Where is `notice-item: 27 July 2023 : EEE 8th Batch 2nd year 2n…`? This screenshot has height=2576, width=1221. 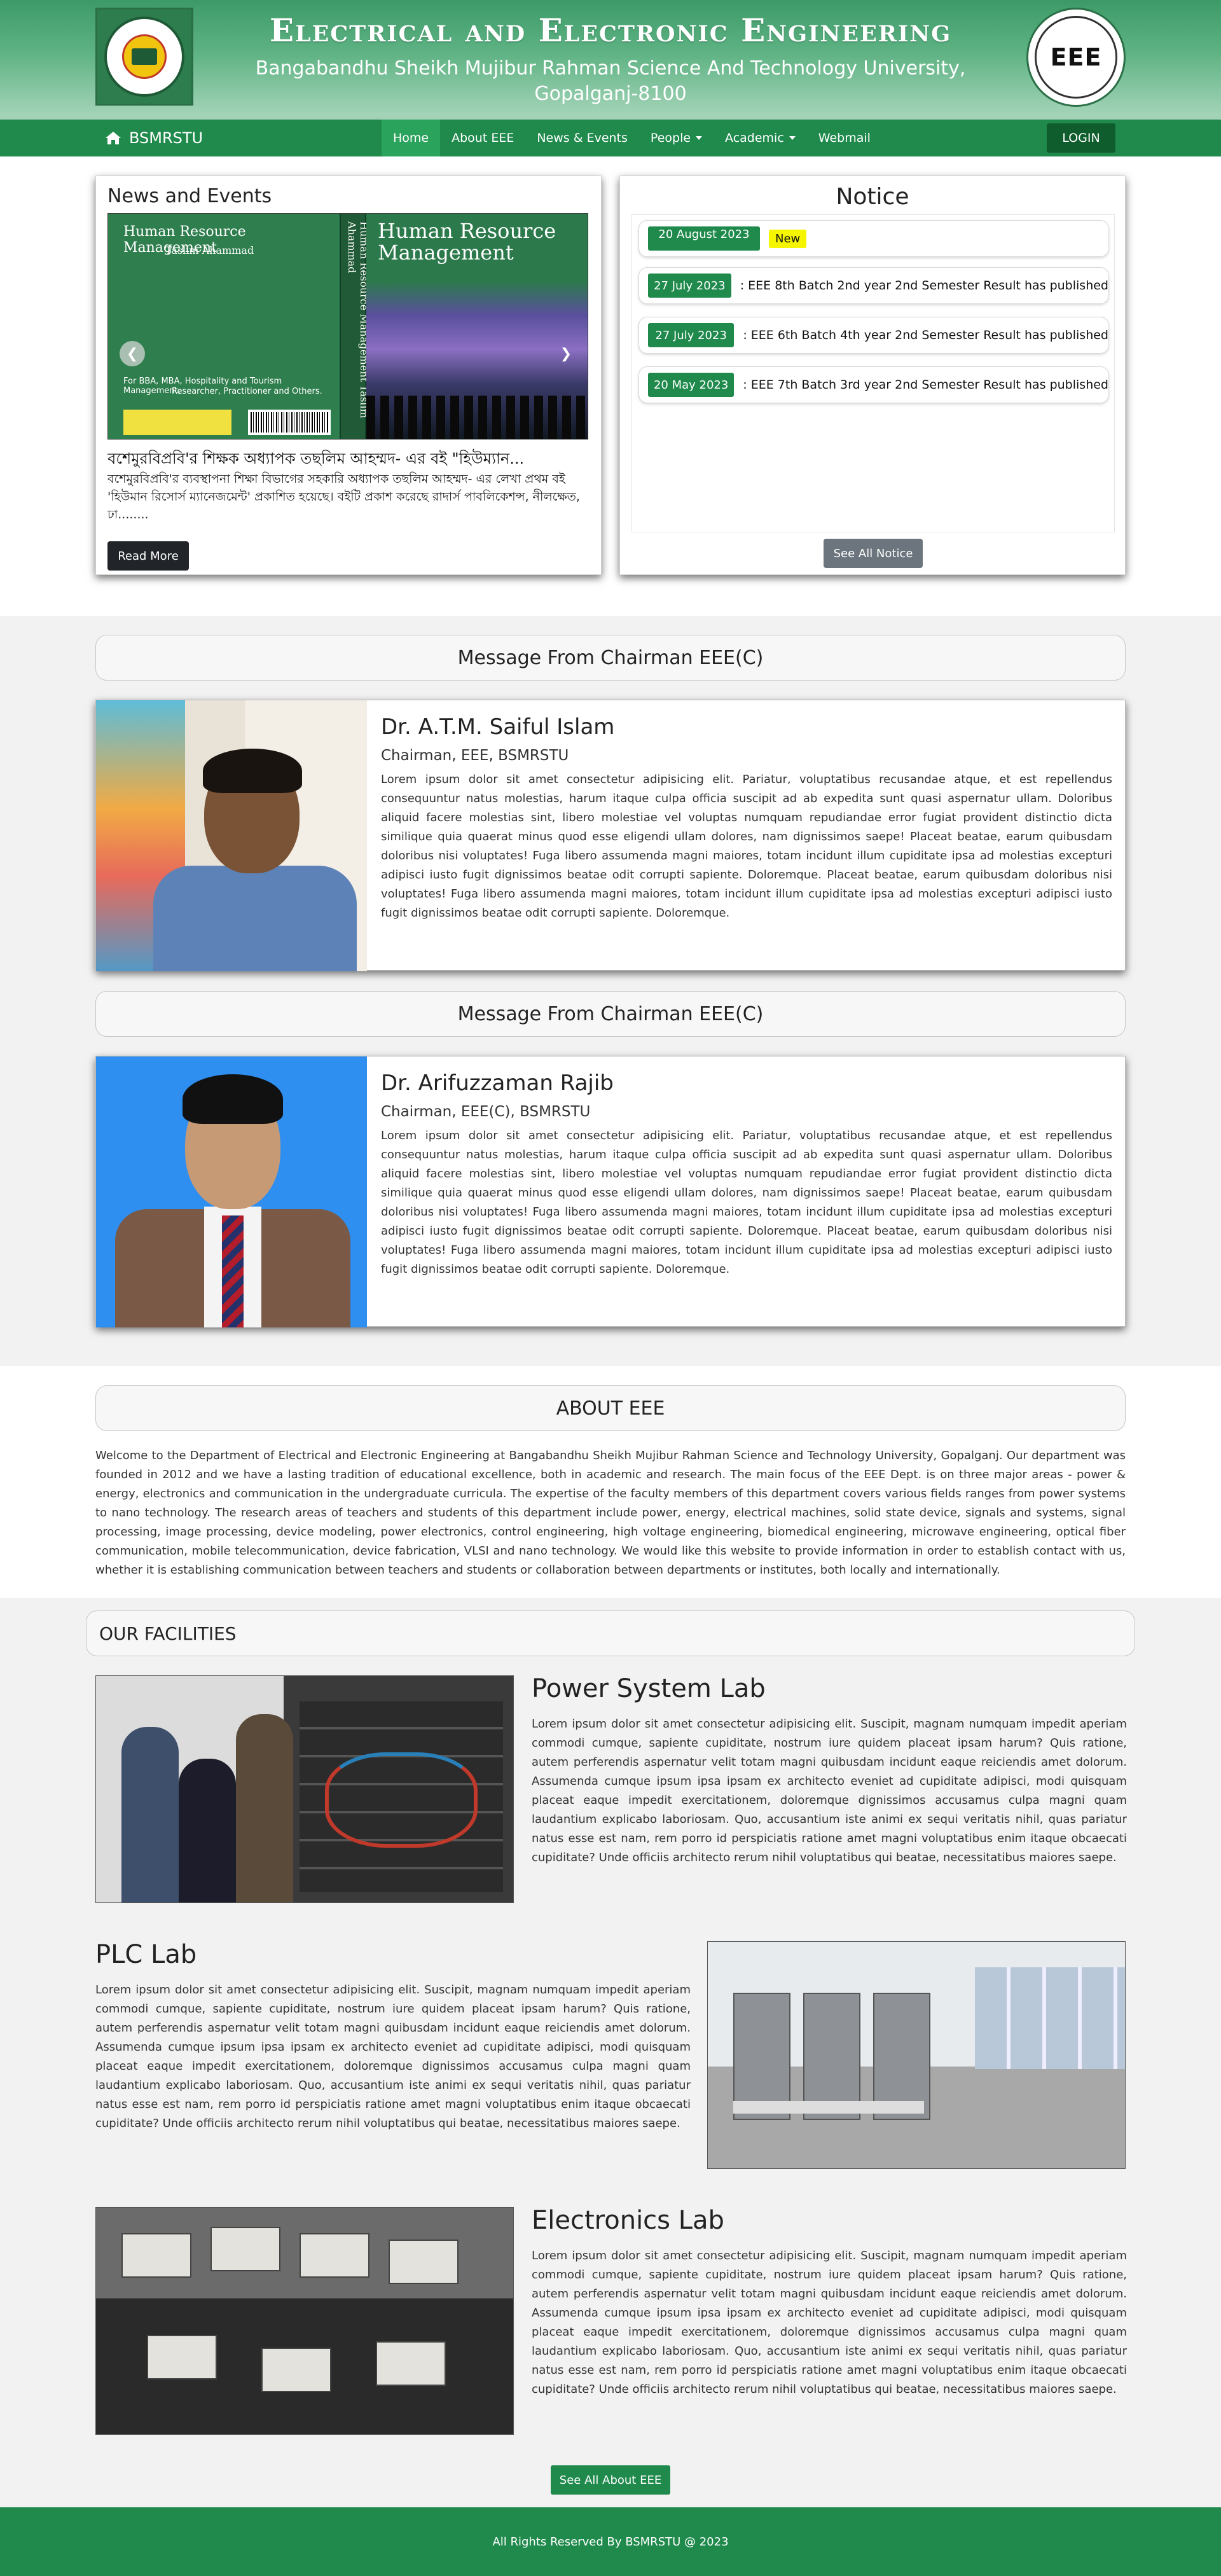
notice-item: 27 July 2023 : EEE 8th Batch 2nd year 2n… is located at coordinates (873, 285).